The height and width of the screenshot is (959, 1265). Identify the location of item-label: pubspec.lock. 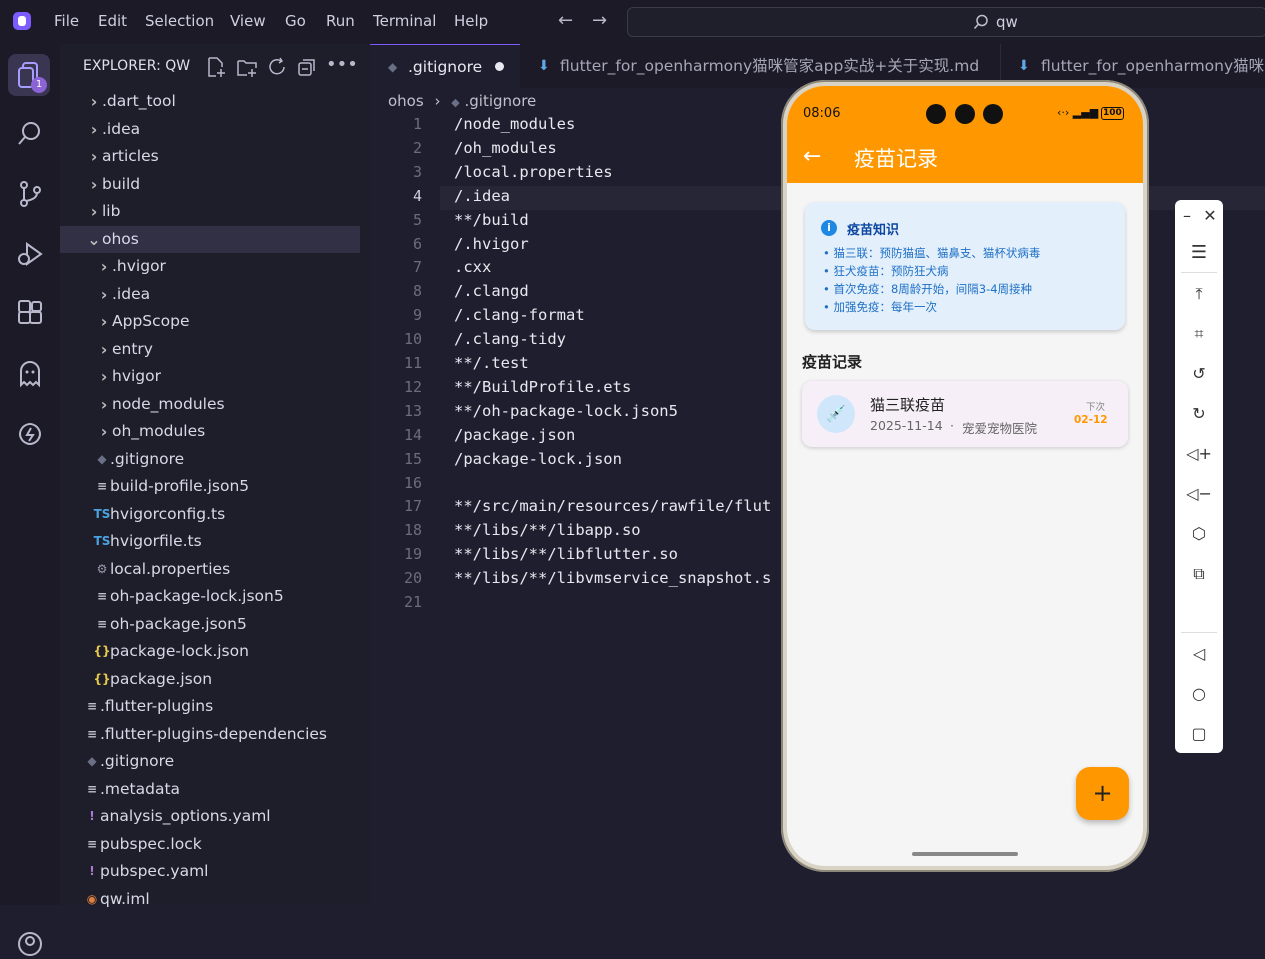
(151, 843).